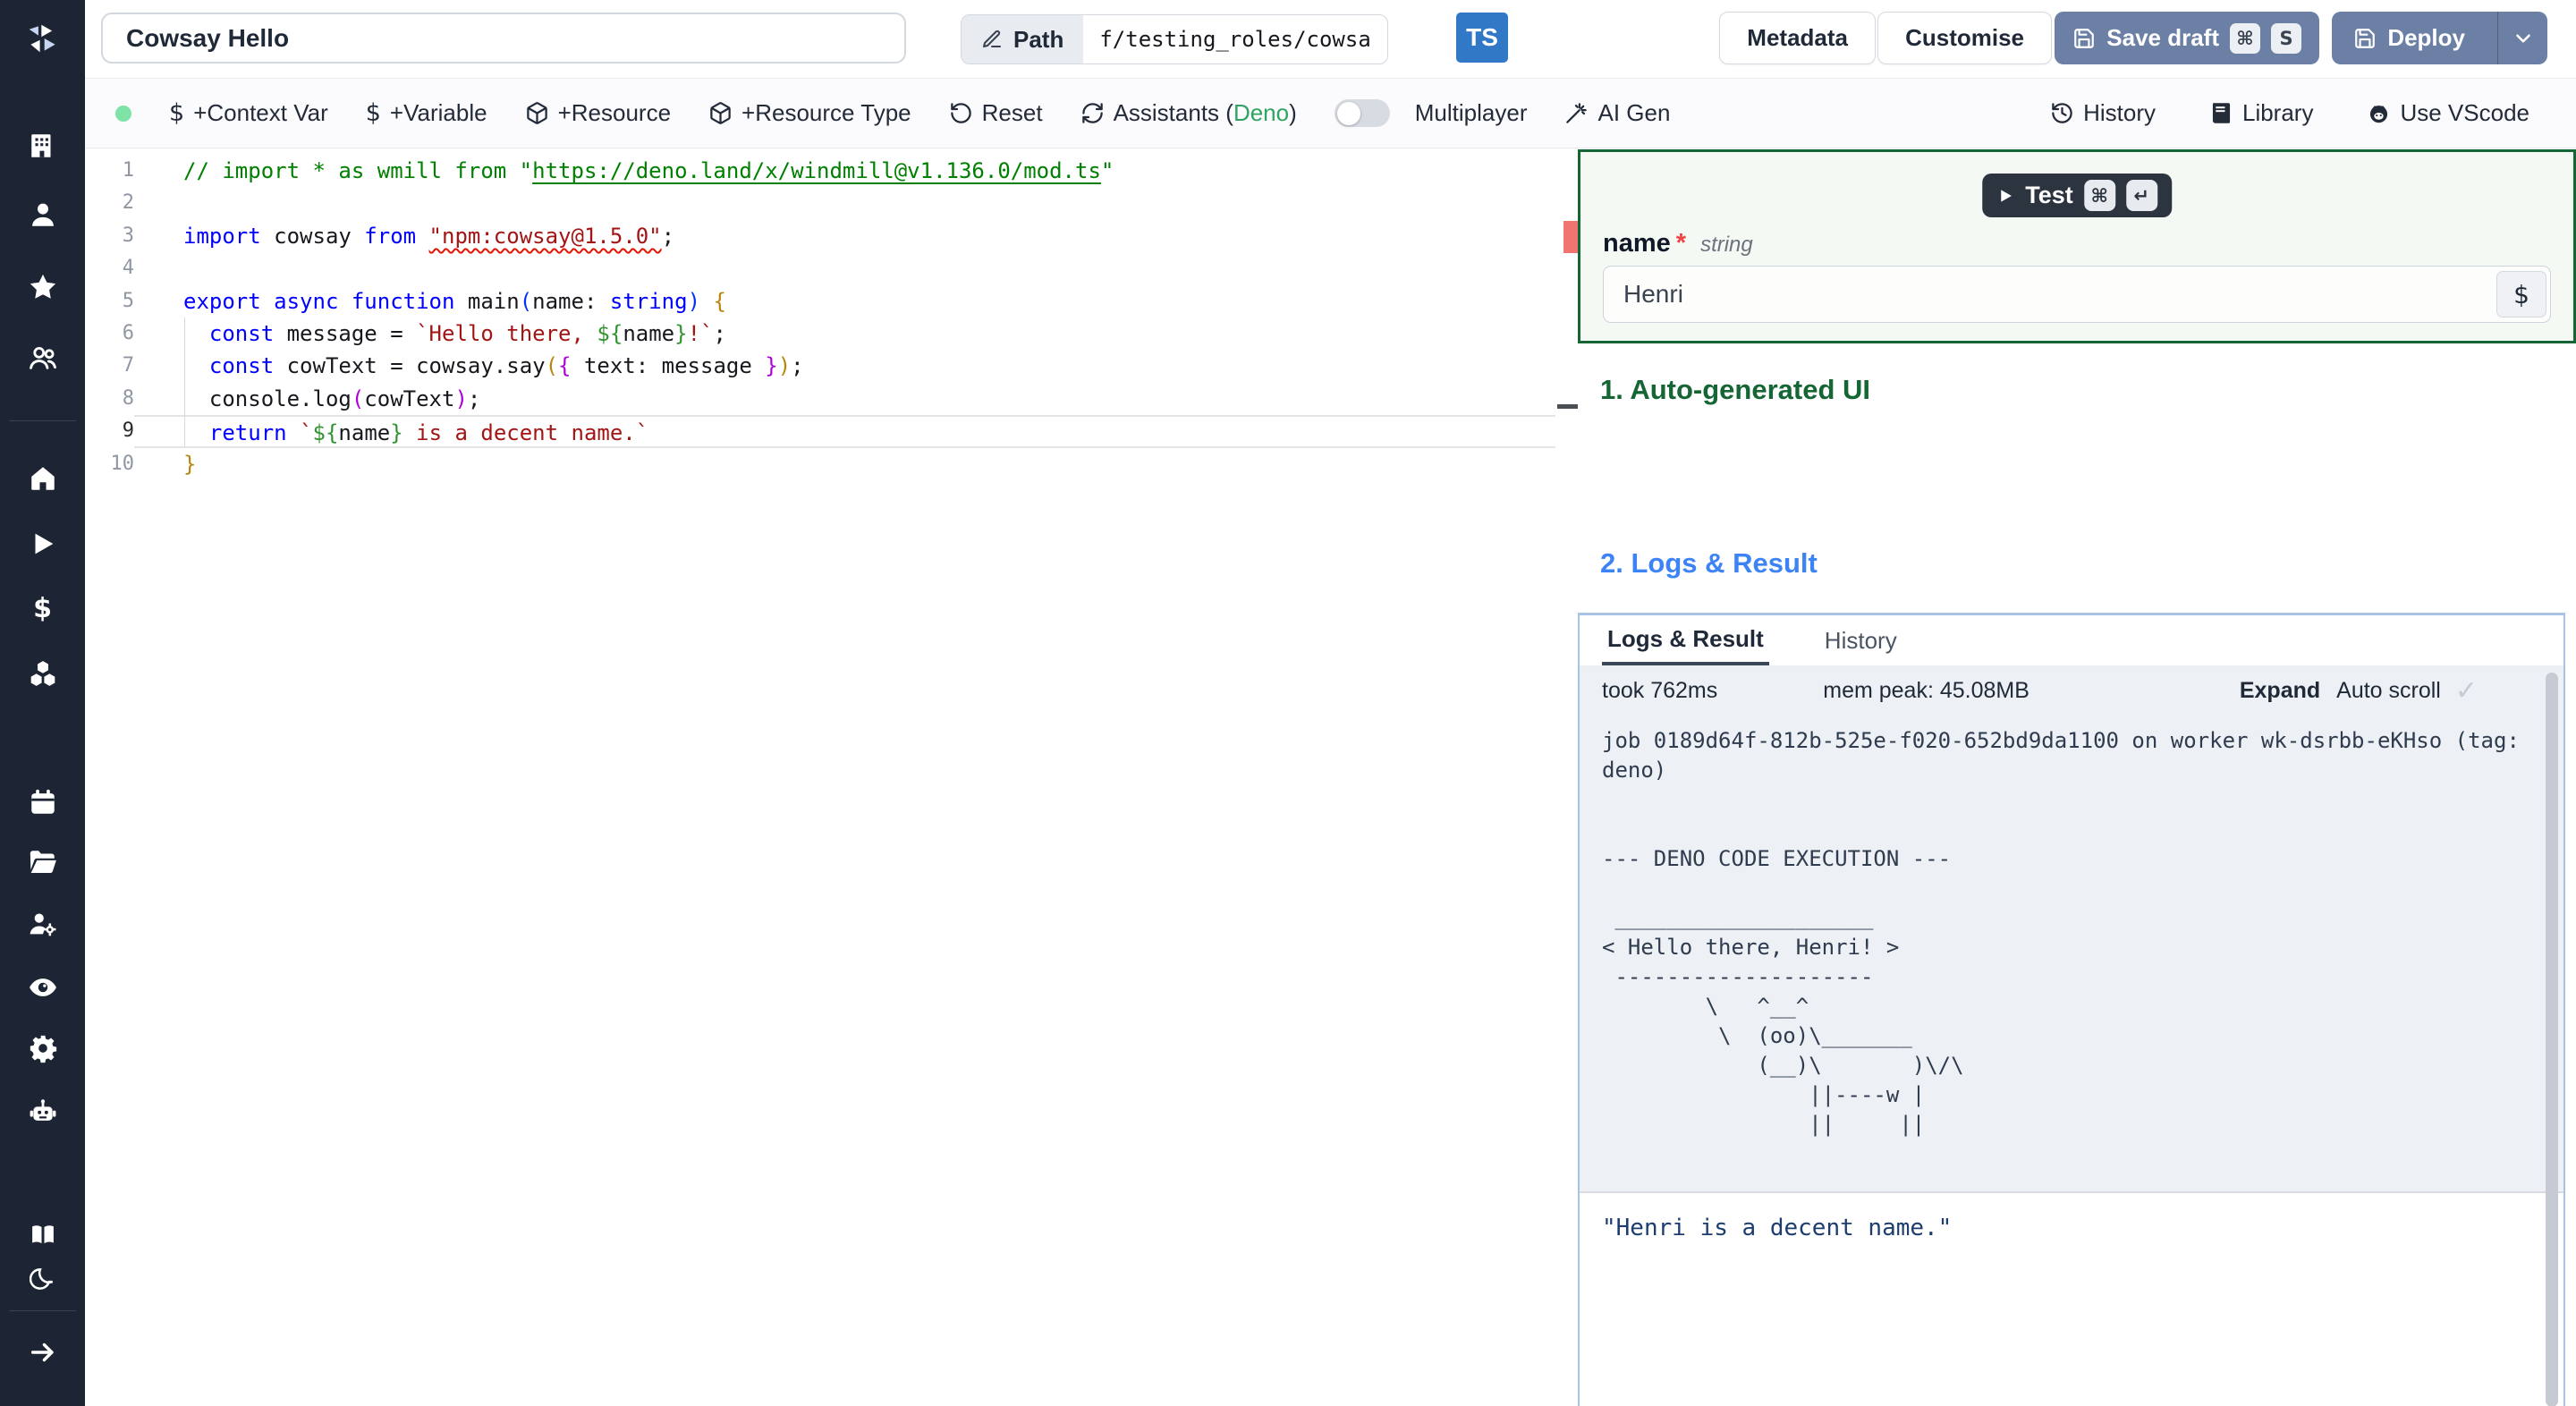 The height and width of the screenshot is (1406, 2576). I want to click on audit-eye-icon, so click(43, 988).